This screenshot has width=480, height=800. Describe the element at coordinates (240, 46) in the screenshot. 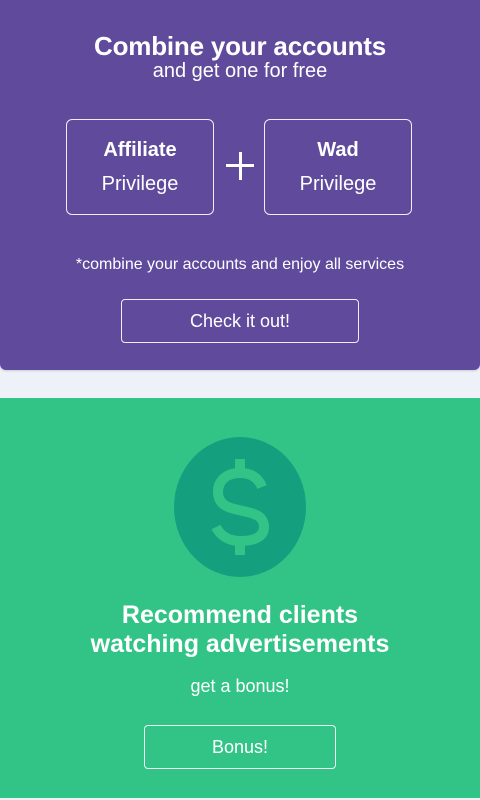

I see `combine-title: Combine your accounts` at that location.